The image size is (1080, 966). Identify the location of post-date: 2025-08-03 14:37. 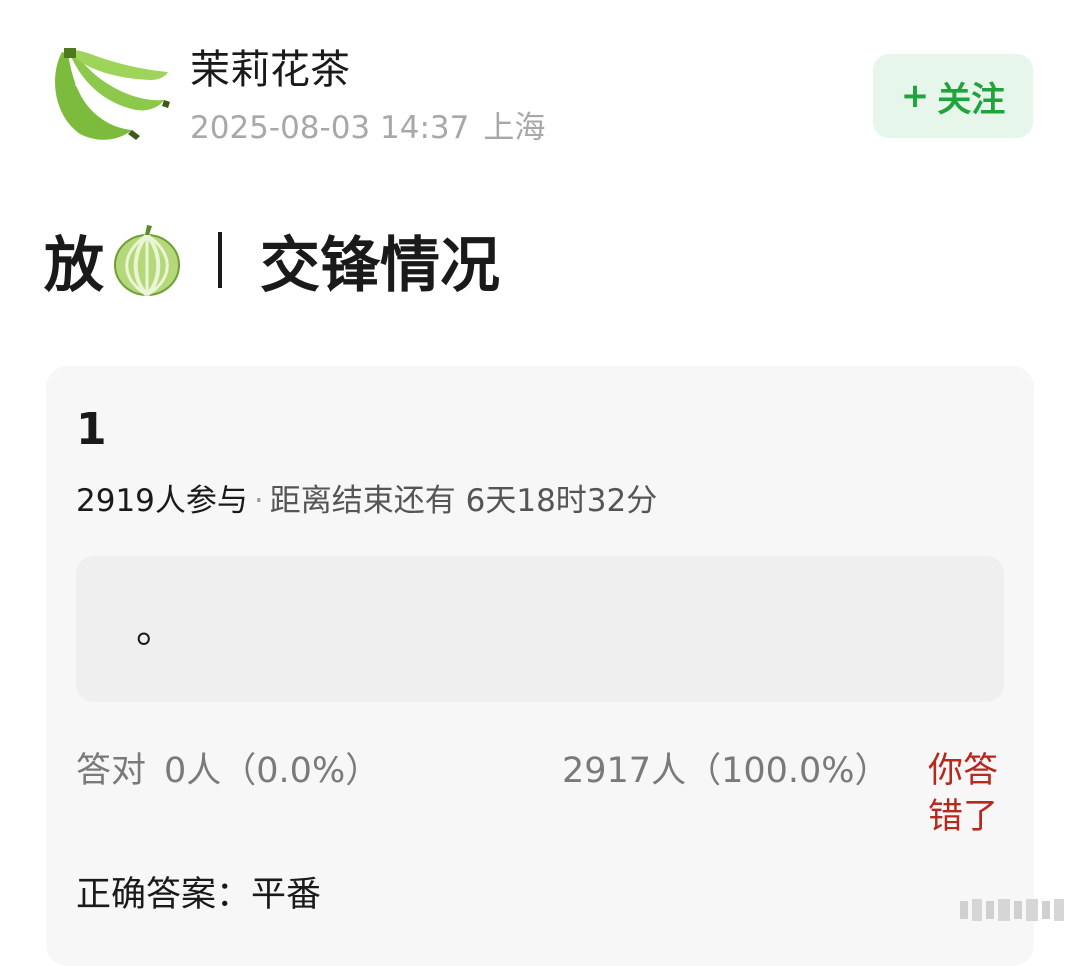
(330, 128).